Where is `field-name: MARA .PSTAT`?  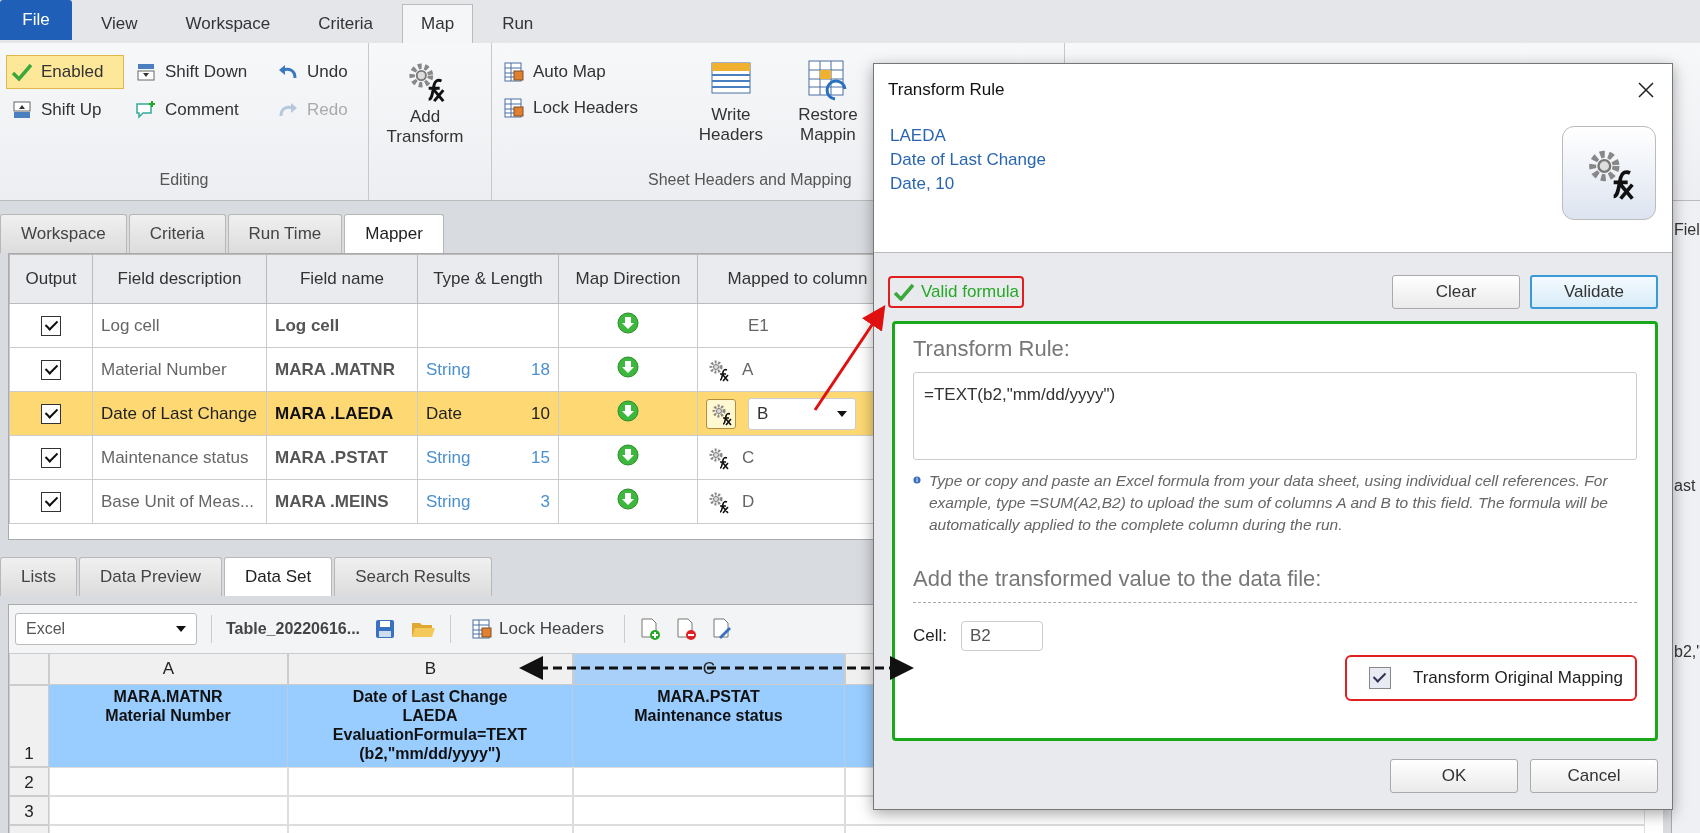 field-name: MARA .PSTAT is located at coordinates (331, 457).